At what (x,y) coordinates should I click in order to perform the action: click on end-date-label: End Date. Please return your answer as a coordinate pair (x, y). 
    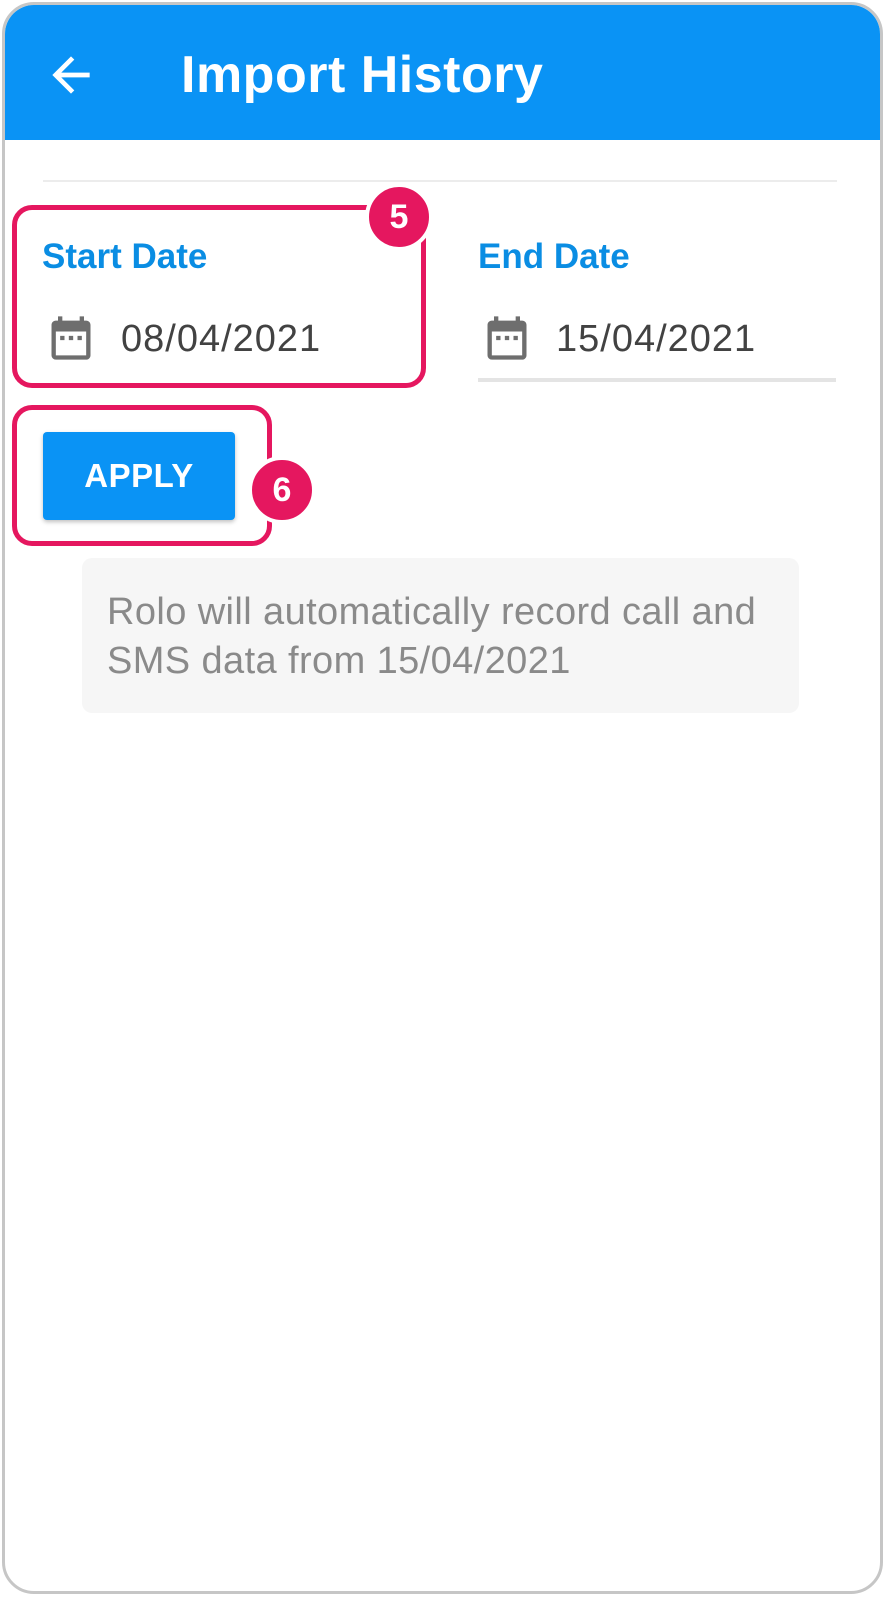
    Looking at the image, I should click on (554, 256).